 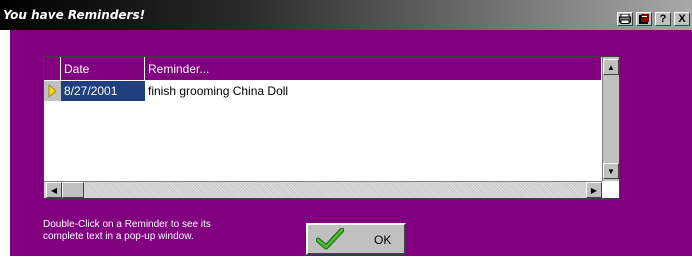 I want to click on close-button: X, so click(x=682, y=19).